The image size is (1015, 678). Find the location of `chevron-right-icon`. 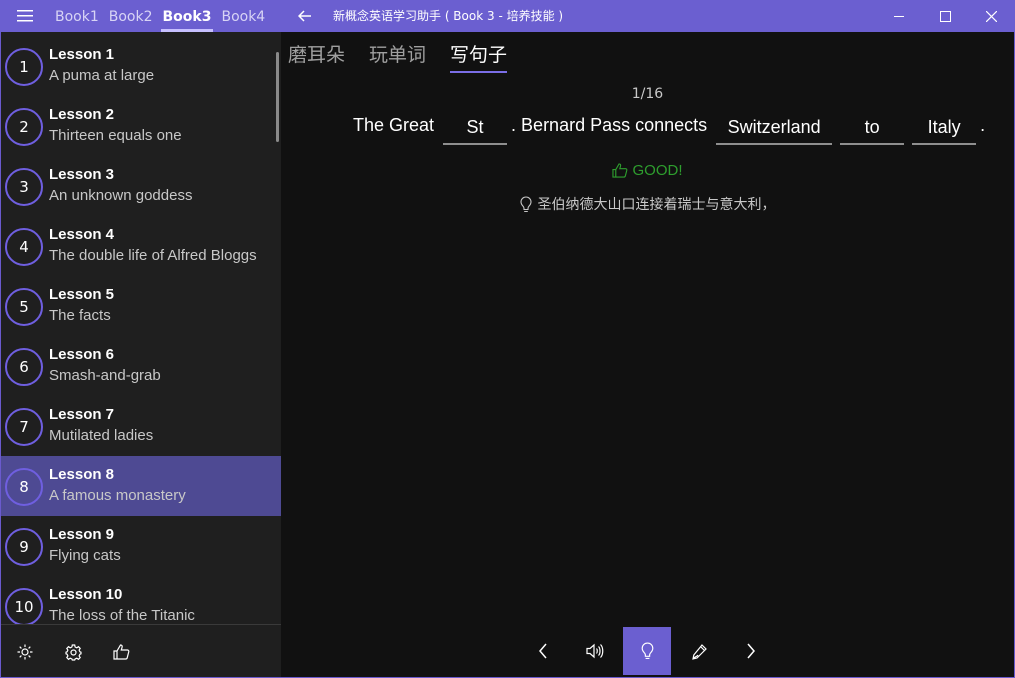

chevron-right-icon is located at coordinates (751, 651).